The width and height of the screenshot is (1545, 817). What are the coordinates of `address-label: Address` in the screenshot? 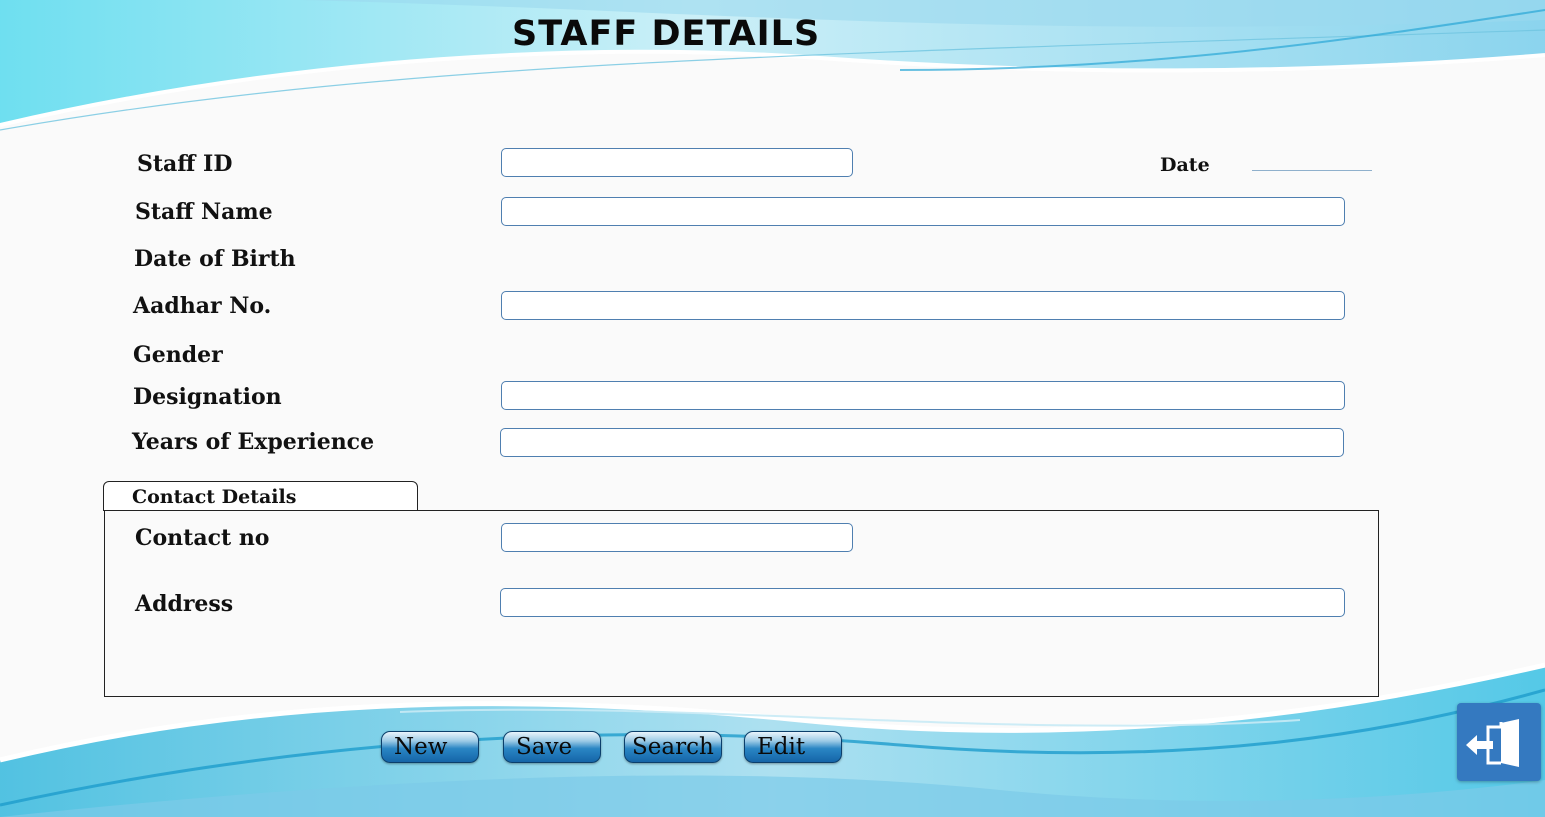 It's located at (184, 604).